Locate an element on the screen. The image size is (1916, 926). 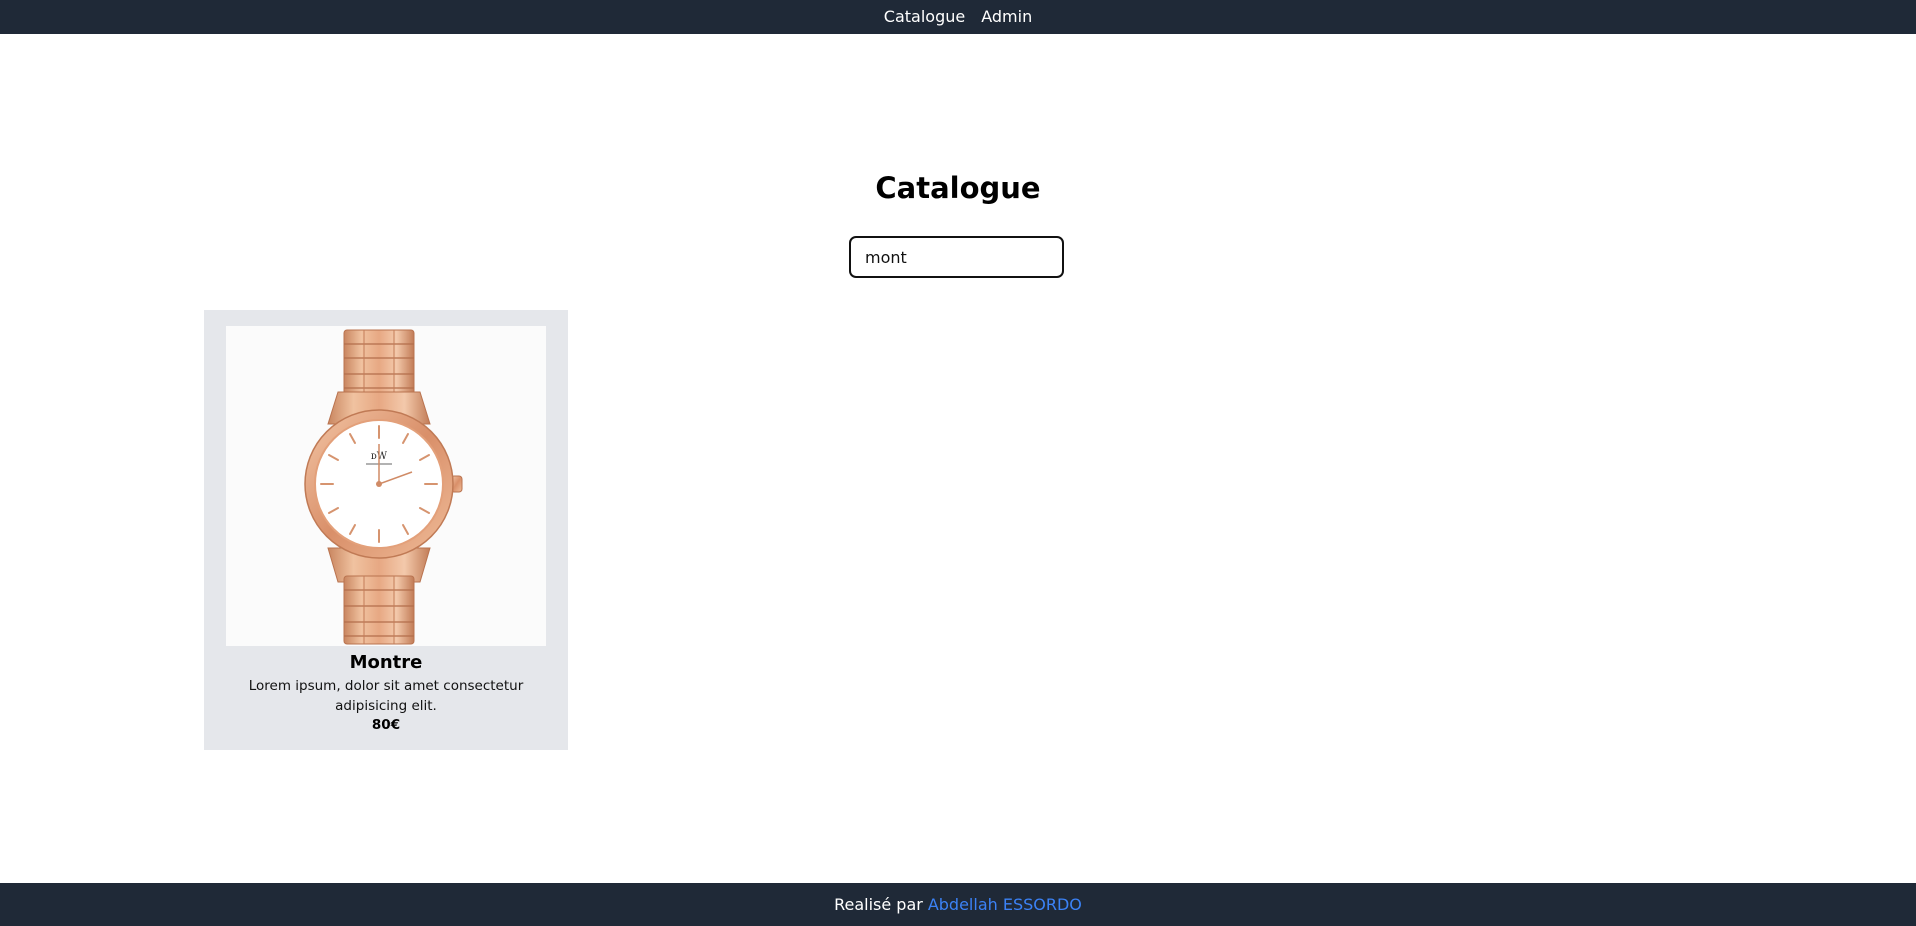
nav-link-catalogue: Catalogue is located at coordinates (924, 17).